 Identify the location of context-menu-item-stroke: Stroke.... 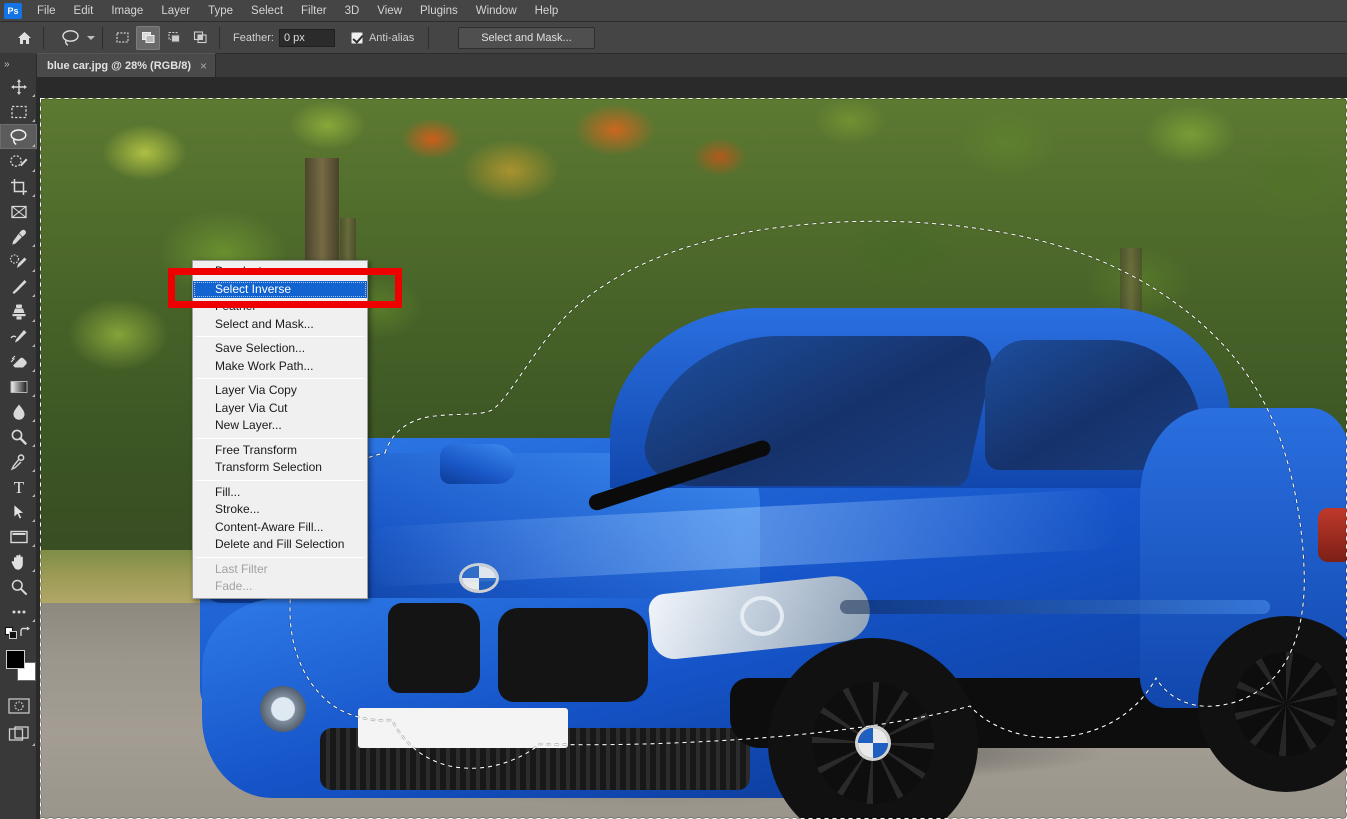
(280, 510).